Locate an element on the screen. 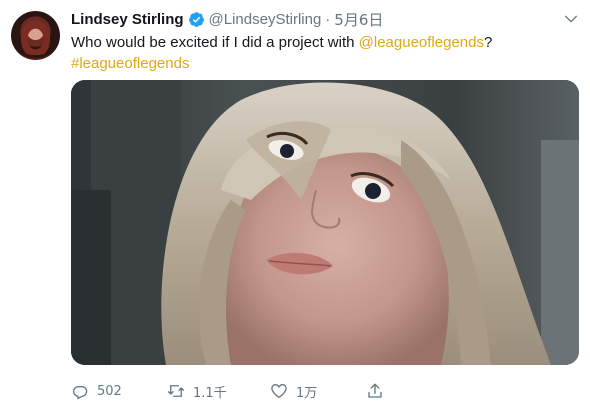 The image size is (590, 409). author-handle: @LindseyStirling is located at coordinates (265, 19).